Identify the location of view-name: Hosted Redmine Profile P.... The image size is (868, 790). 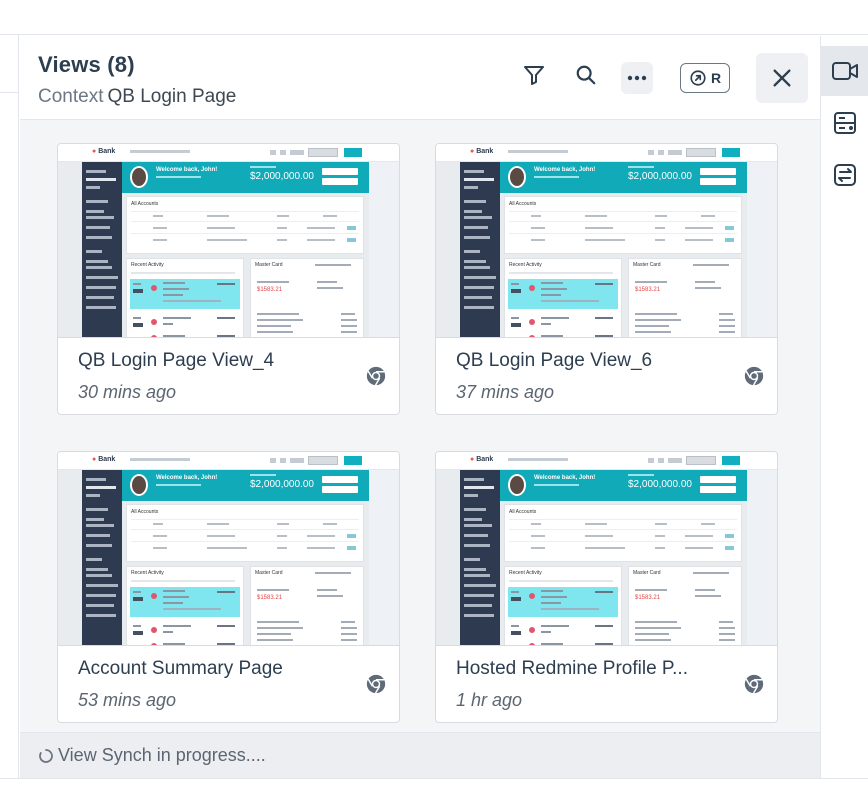
(572, 668).